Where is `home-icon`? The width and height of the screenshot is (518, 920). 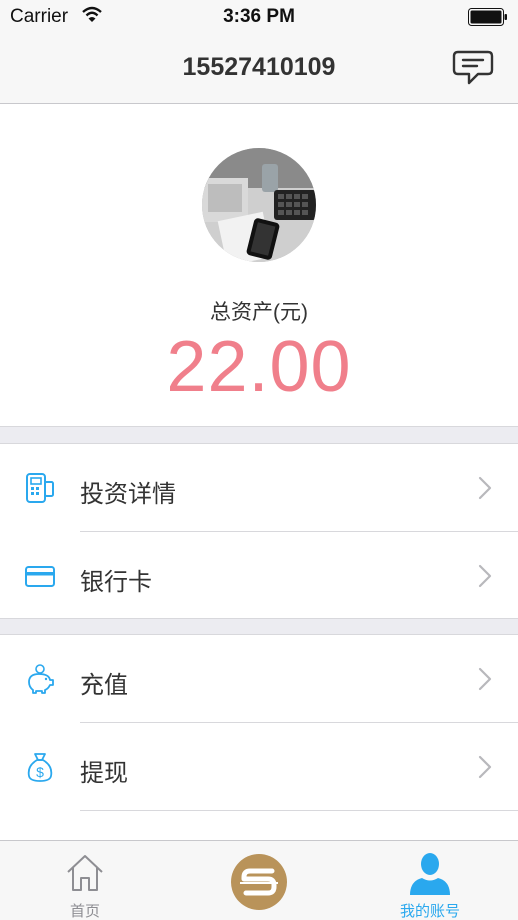
home-icon is located at coordinates (85, 873).